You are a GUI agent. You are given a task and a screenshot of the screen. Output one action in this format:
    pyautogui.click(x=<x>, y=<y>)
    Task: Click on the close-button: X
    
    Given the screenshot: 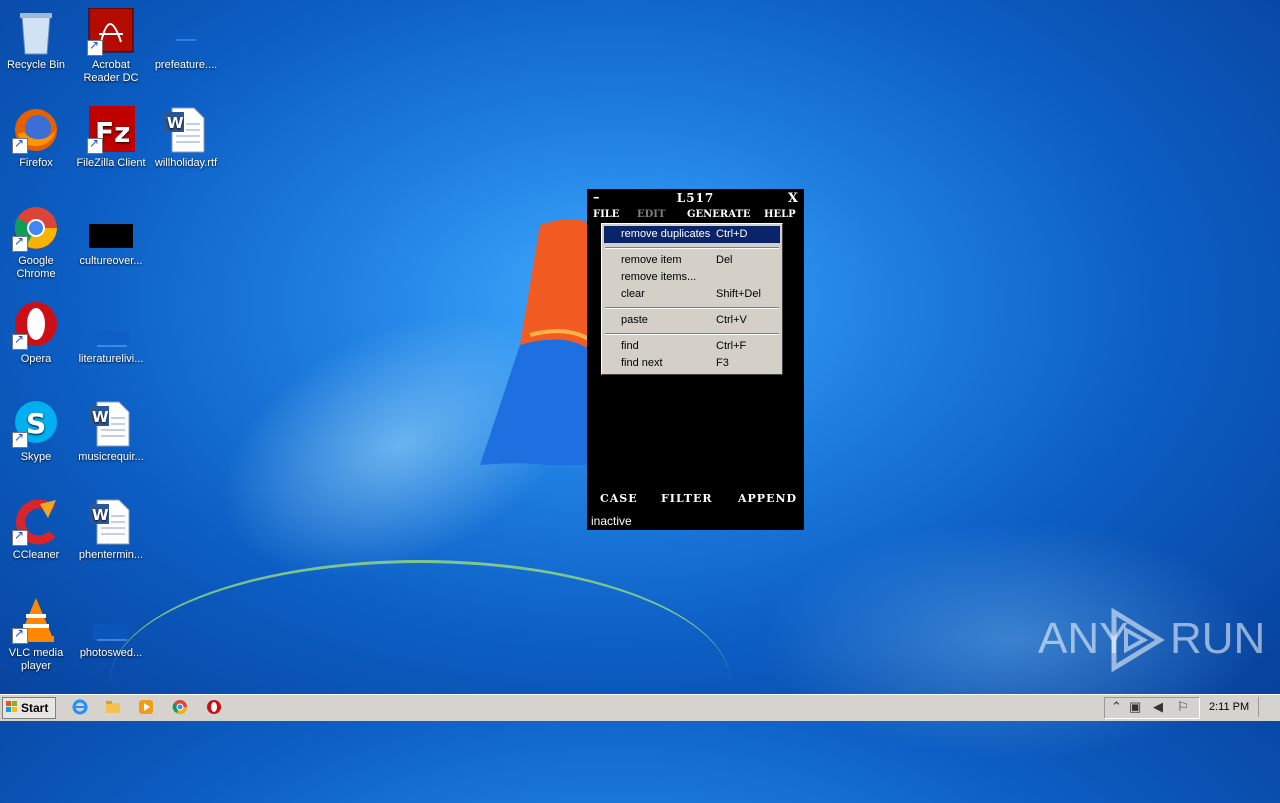 What is the action you would take?
    pyautogui.click(x=793, y=198)
    